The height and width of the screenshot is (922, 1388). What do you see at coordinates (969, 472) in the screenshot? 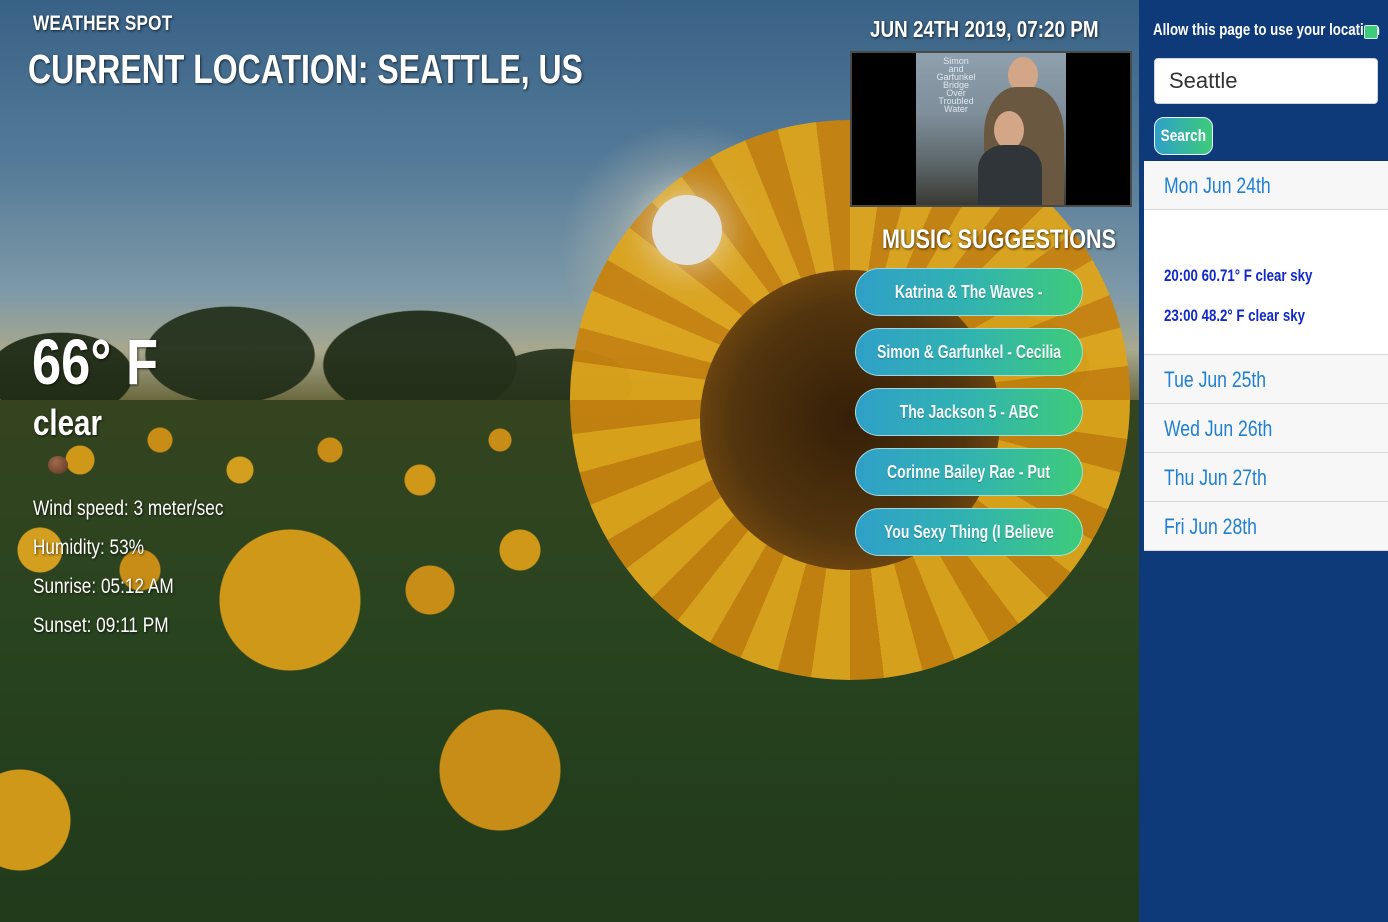
I see `music-suggestion-button: Corinne Bailey Rae - Put` at bounding box center [969, 472].